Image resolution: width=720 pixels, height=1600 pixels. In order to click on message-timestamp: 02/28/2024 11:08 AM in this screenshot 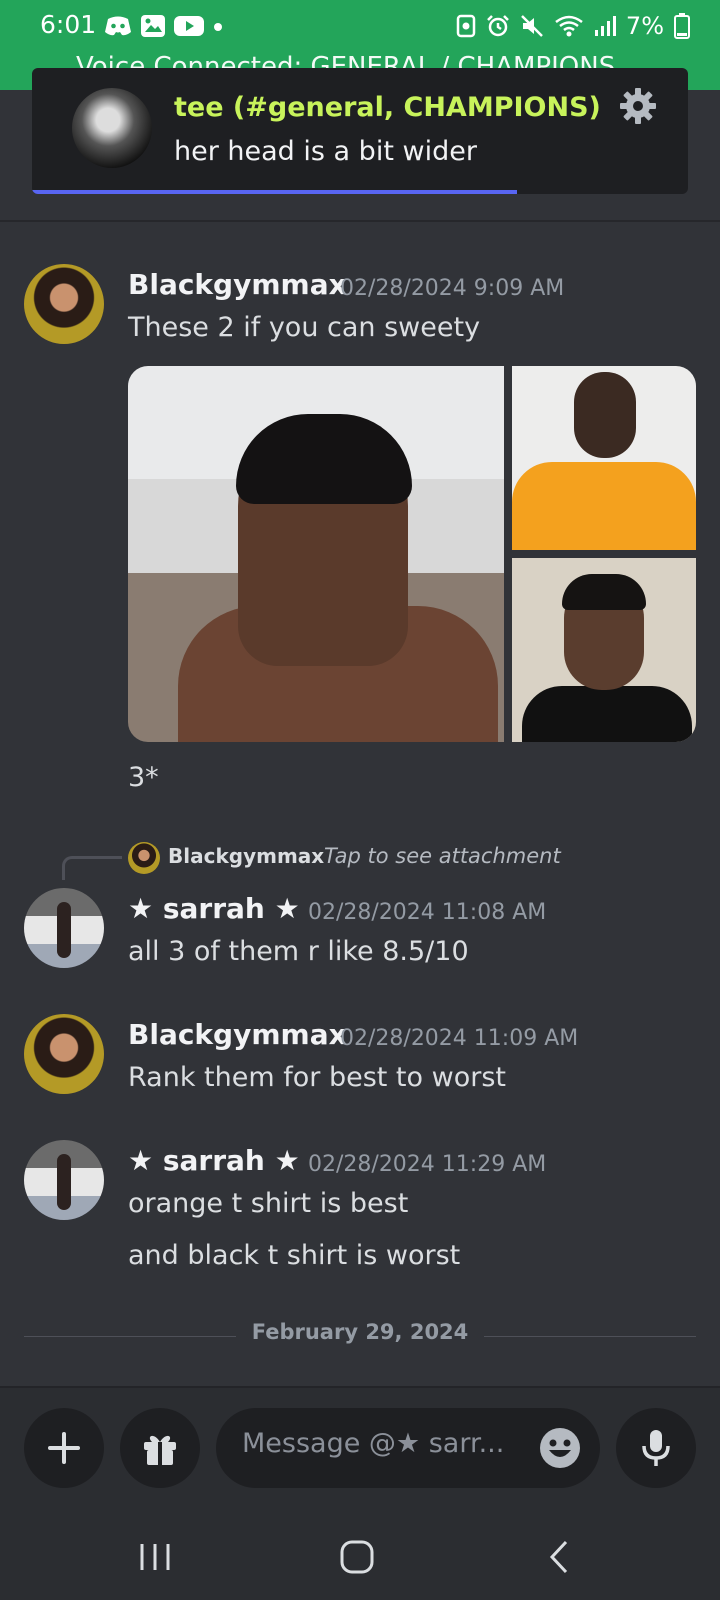, I will do `click(427, 912)`.